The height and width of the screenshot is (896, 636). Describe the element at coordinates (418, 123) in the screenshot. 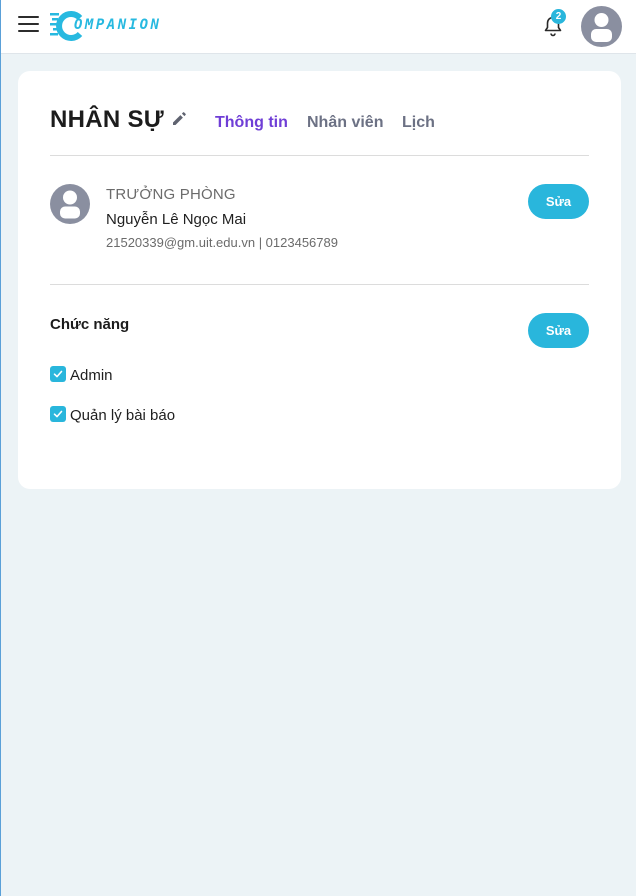

I see `tab-lich: Lịch` at that location.